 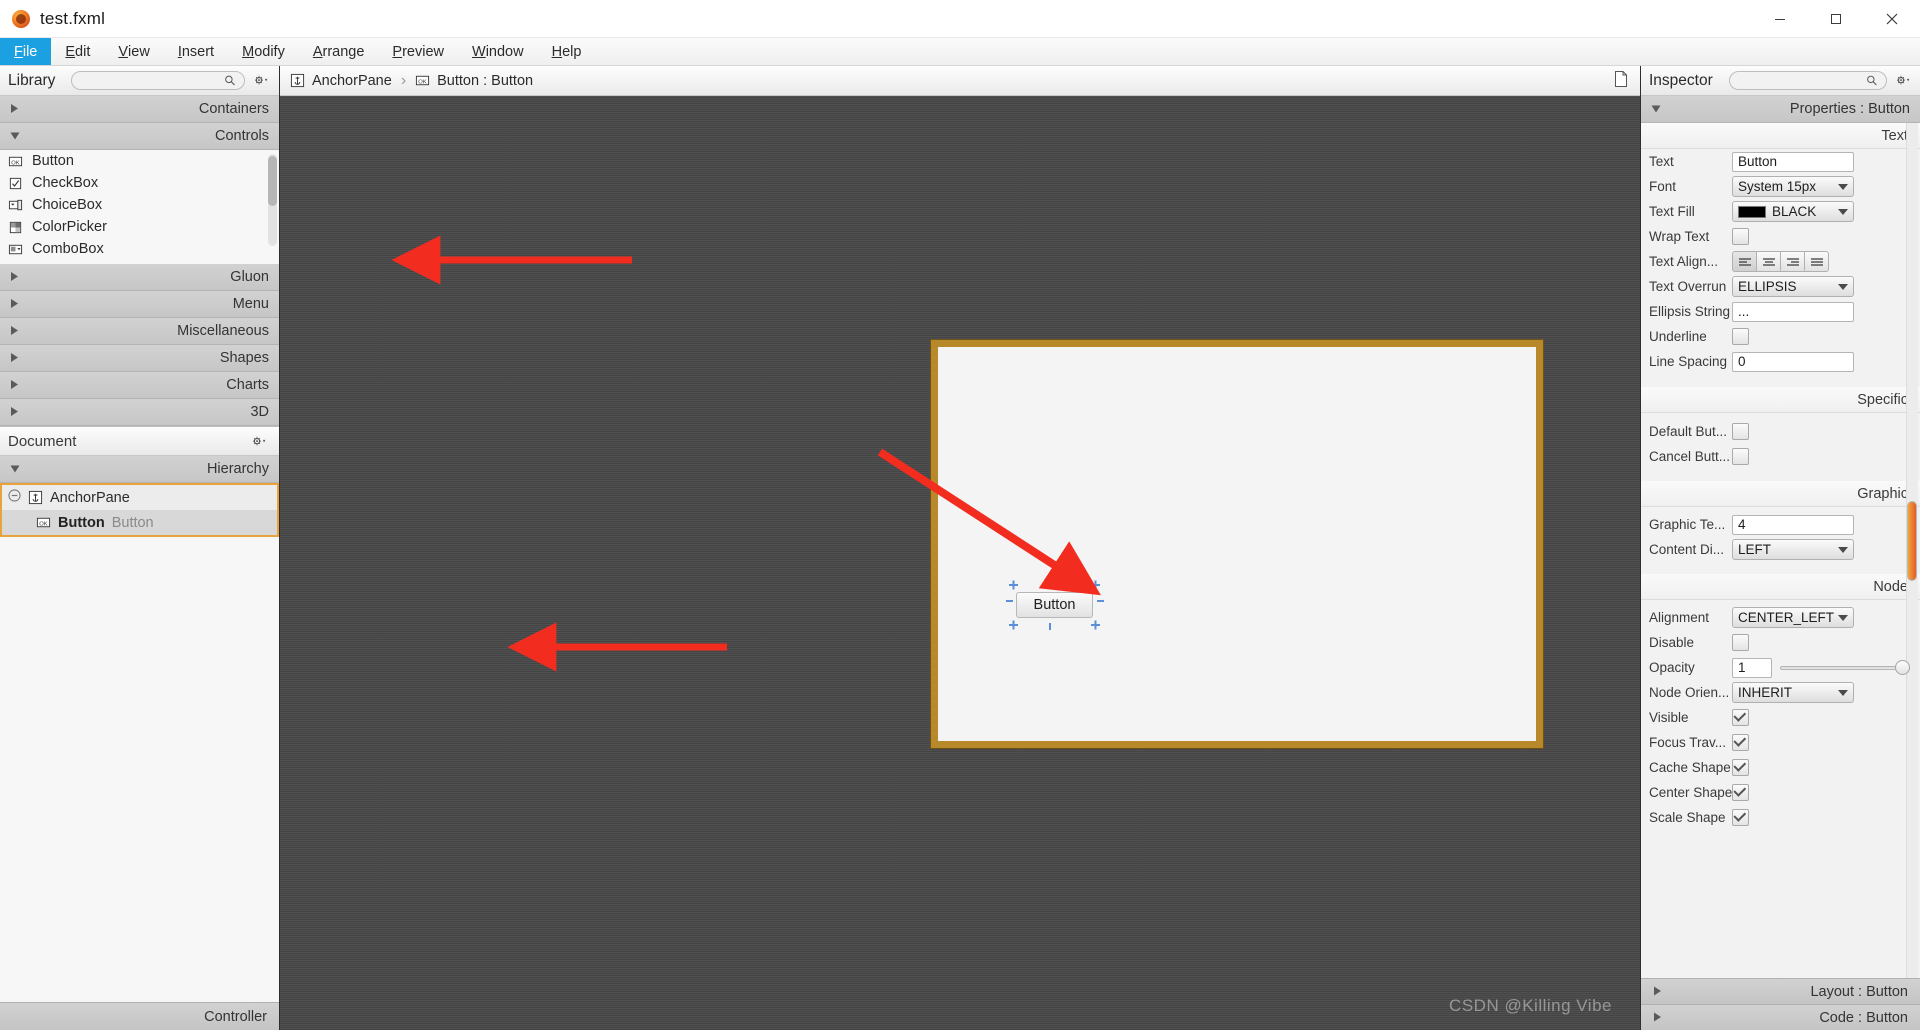 I want to click on cache-shape-checkbox, so click(x=1740, y=767).